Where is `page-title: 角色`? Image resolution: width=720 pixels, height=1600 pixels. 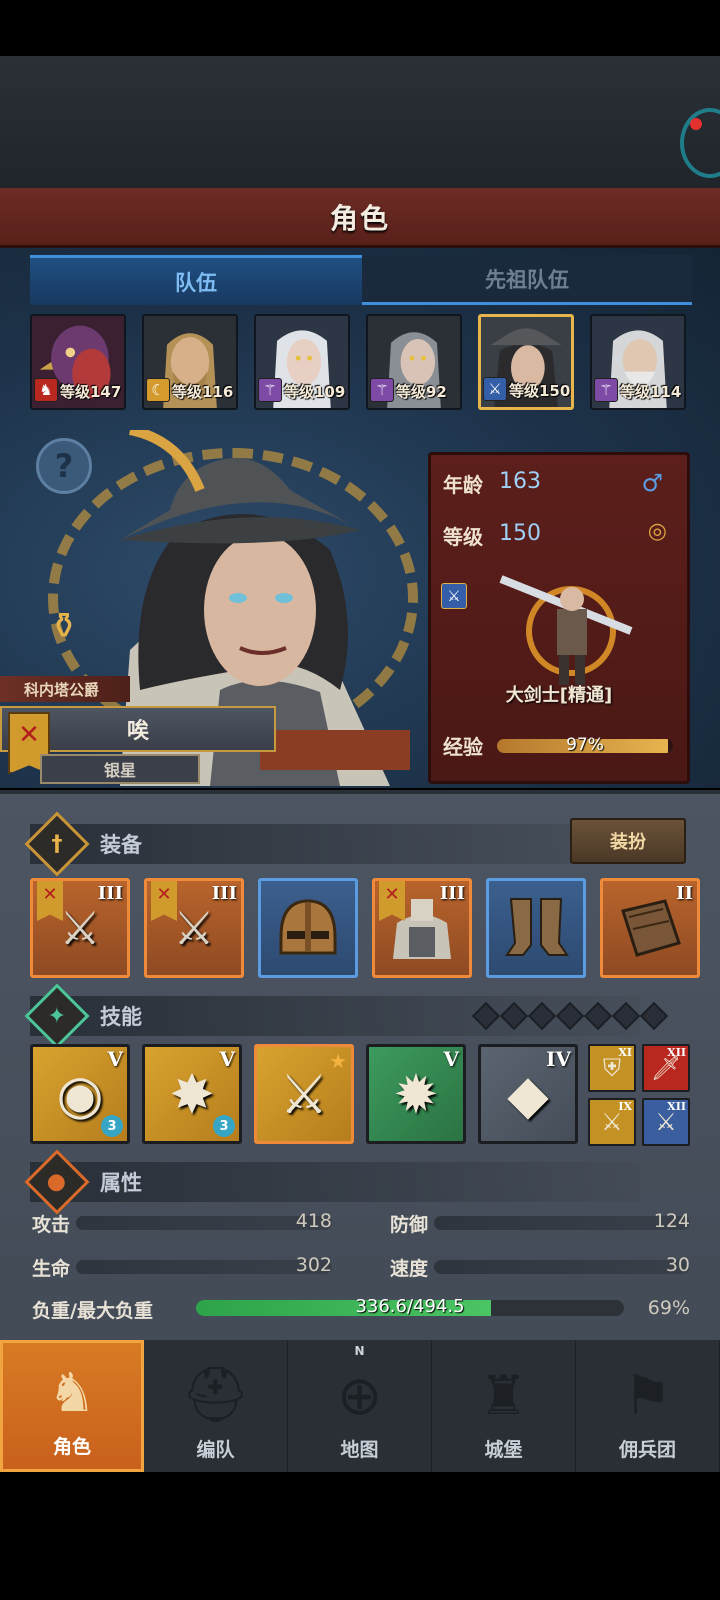 page-title: 角色 is located at coordinates (359, 218).